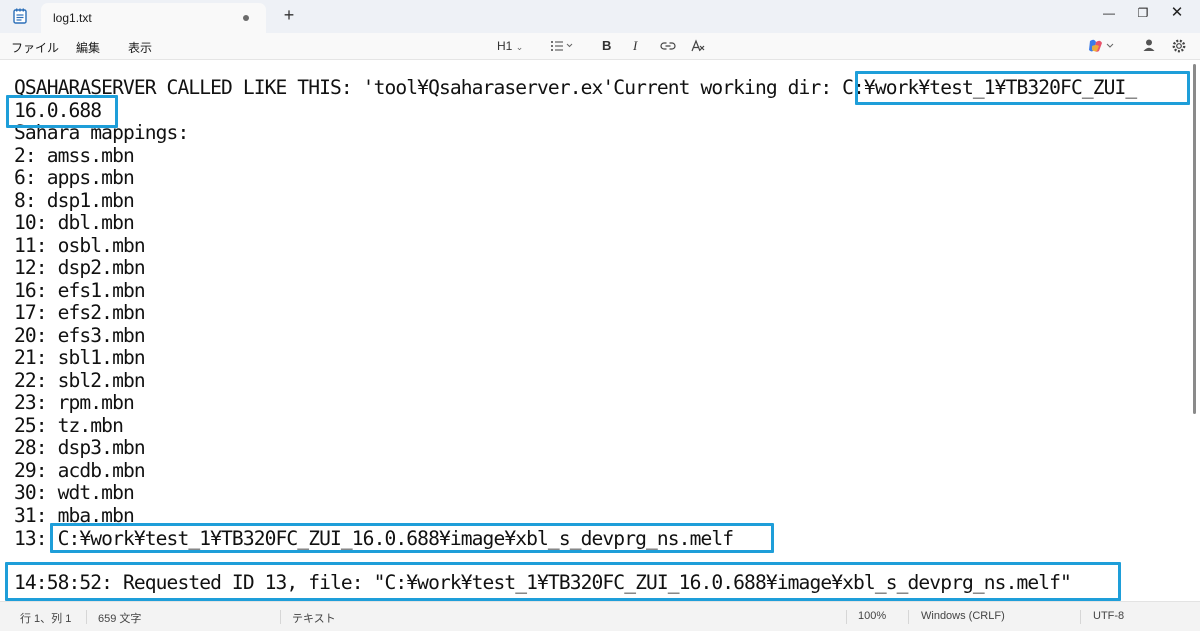 The width and height of the screenshot is (1200, 631). I want to click on encoding: UTF-8, so click(1108, 616).